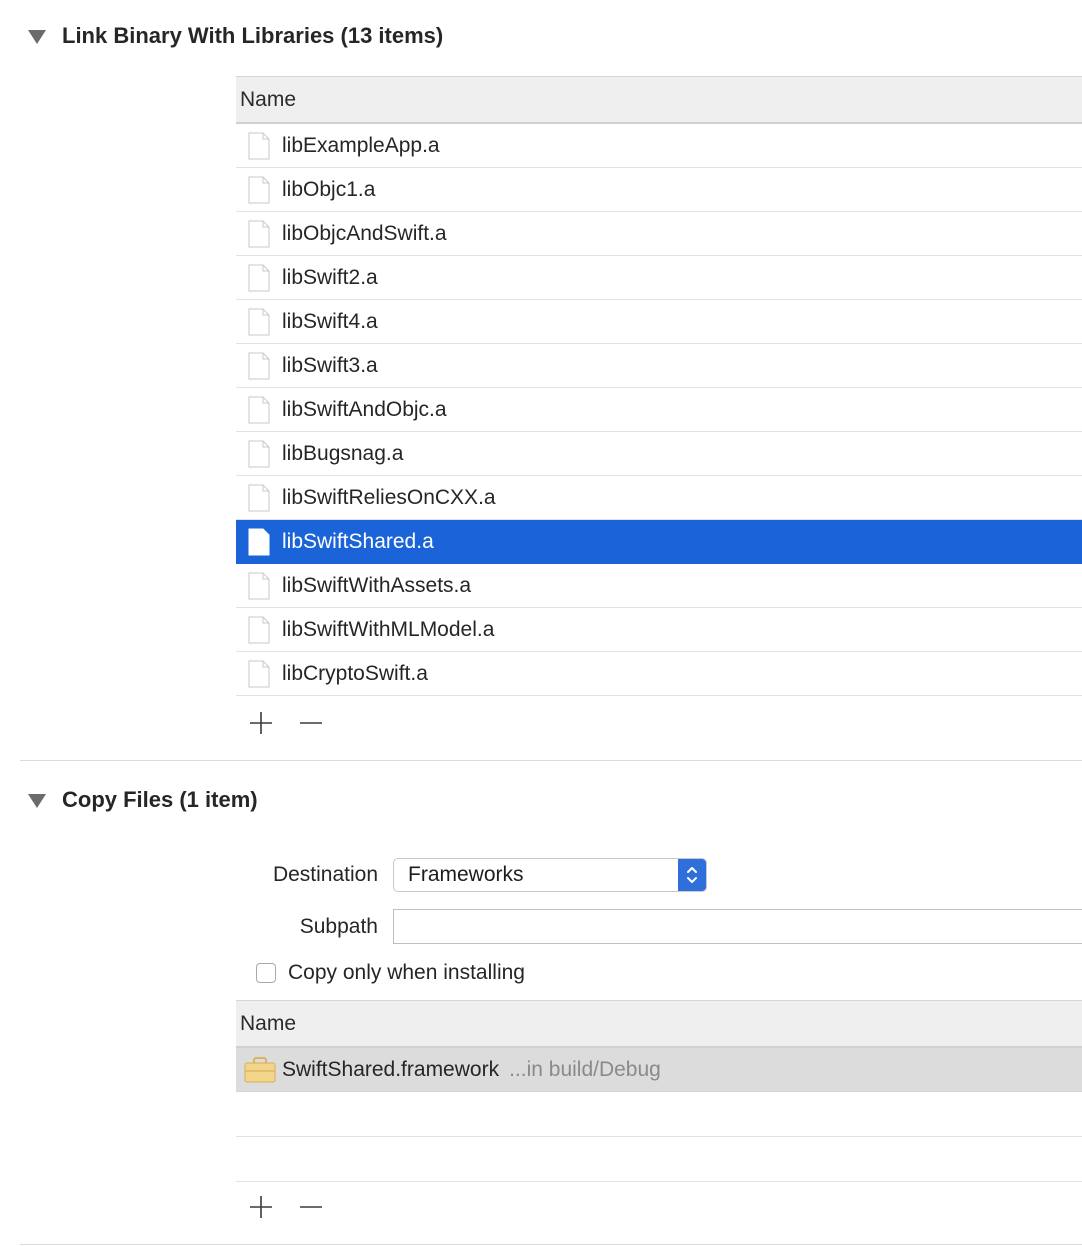 The image size is (1082, 1246). I want to click on add-library-button, so click(261, 723).